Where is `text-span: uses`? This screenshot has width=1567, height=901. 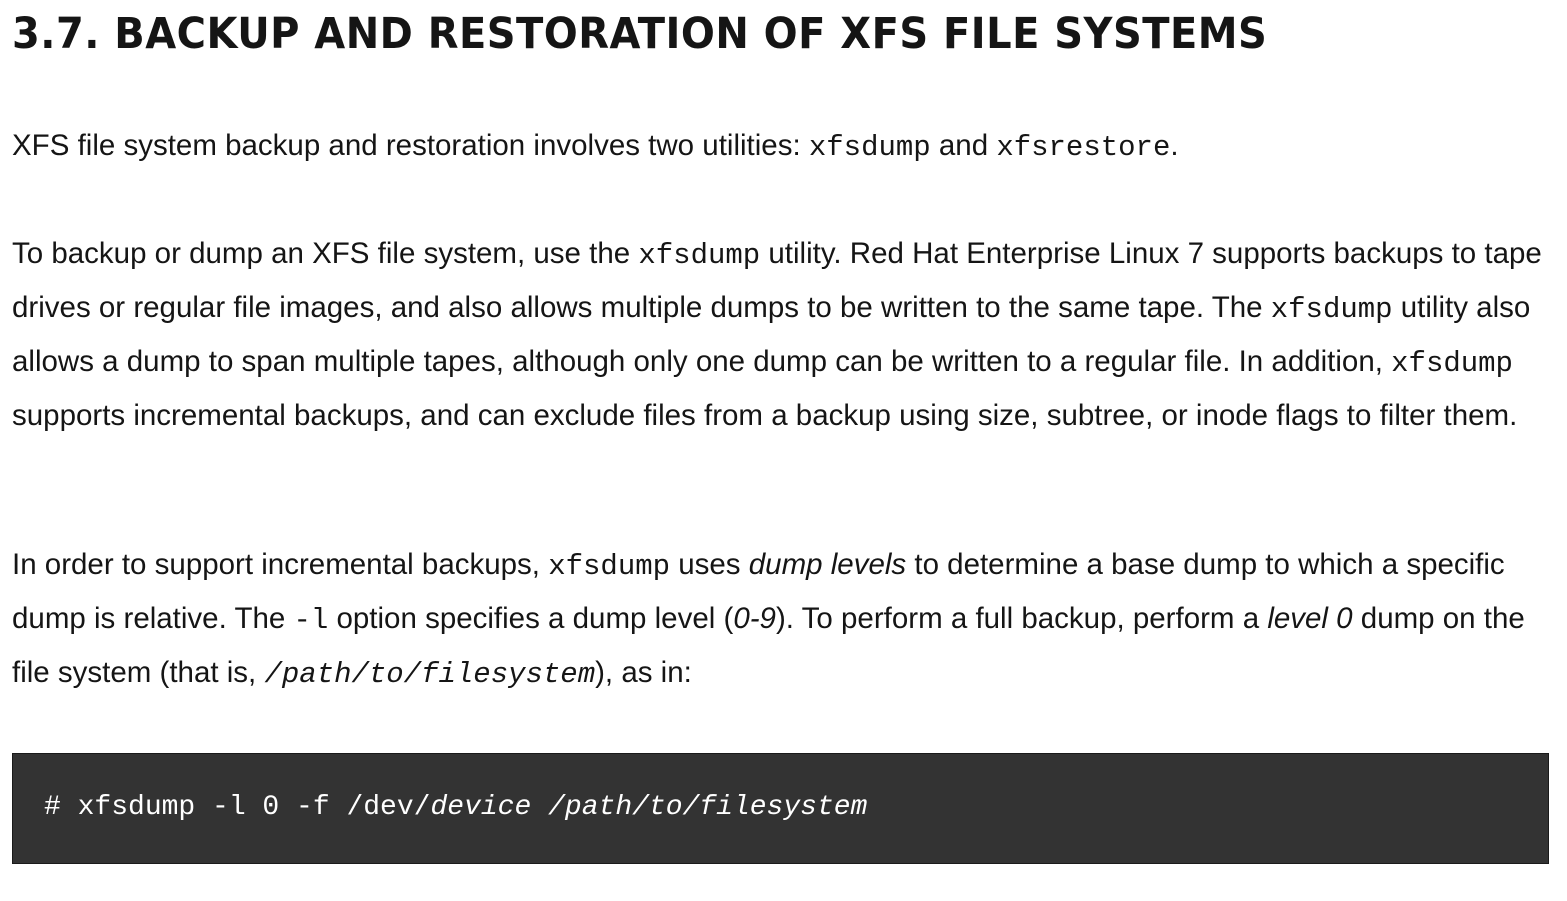 text-span: uses is located at coordinates (709, 564).